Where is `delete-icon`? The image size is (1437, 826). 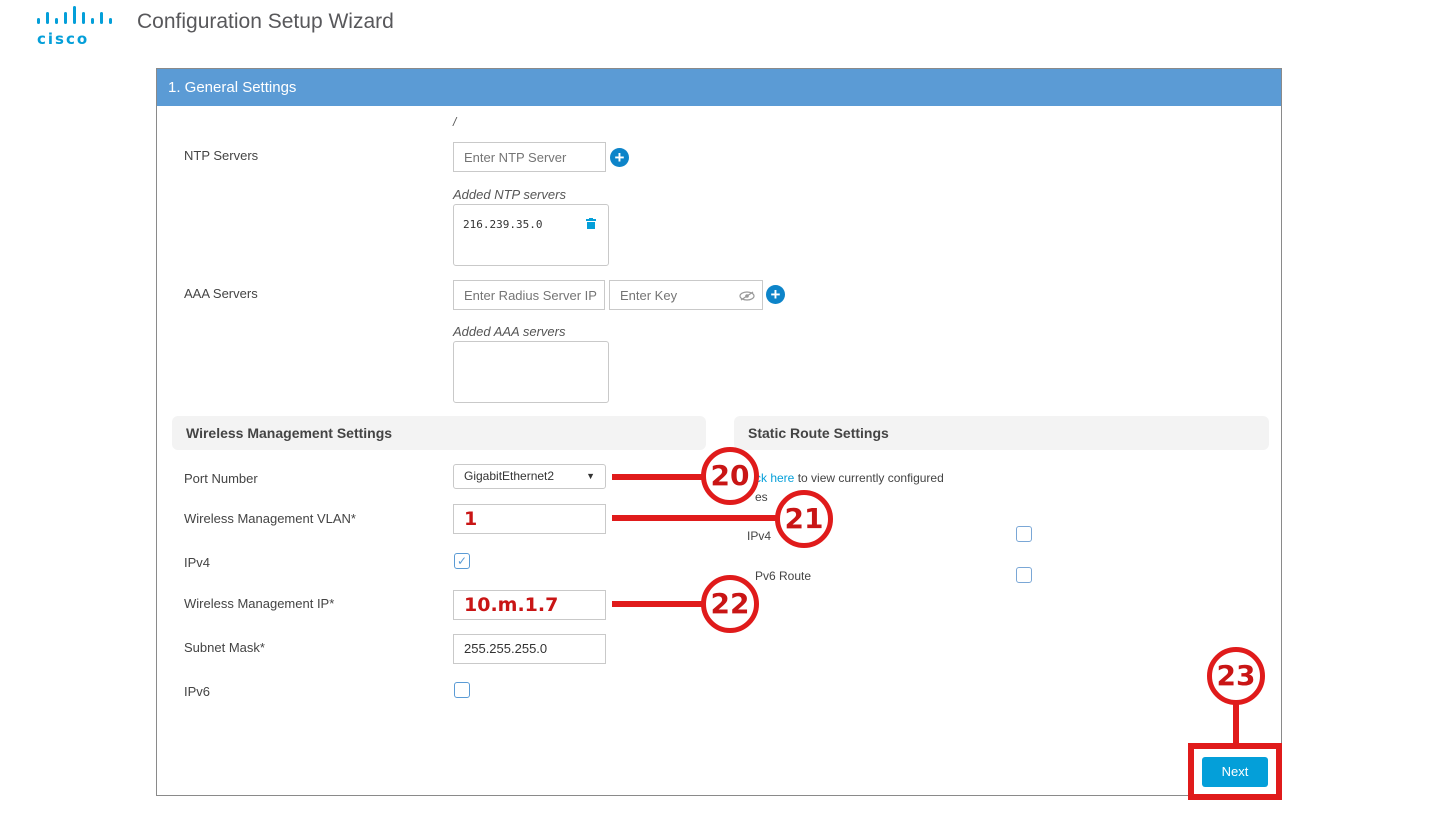 delete-icon is located at coordinates (591, 223).